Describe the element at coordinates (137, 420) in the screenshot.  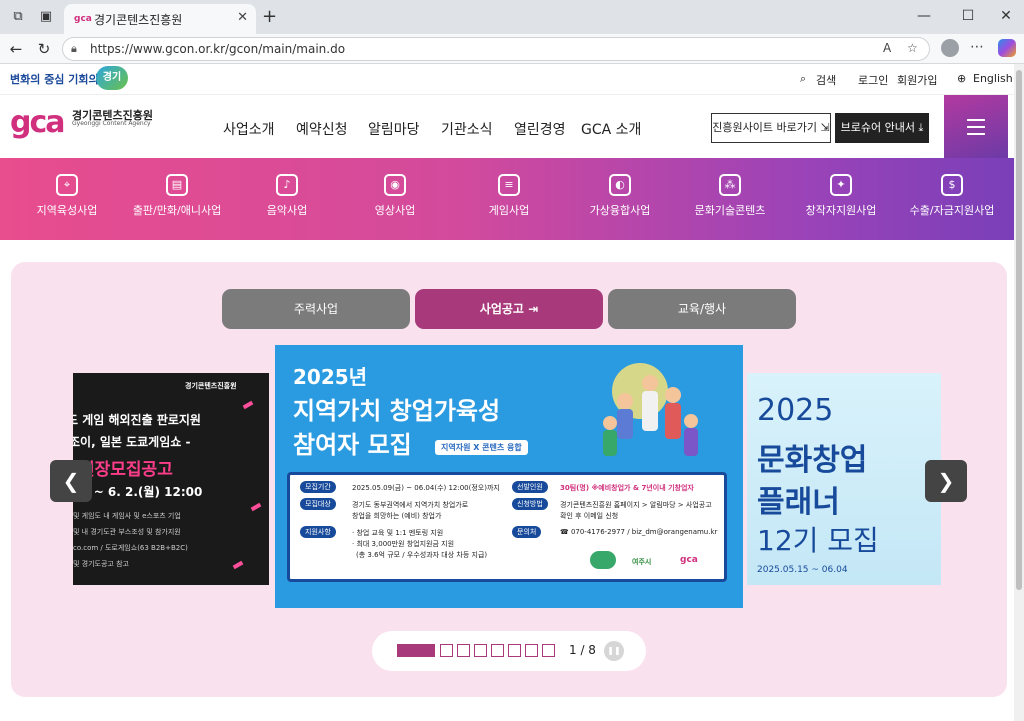
I see `slide-left-line1: 도 게임 해외진출 판로지원` at that location.